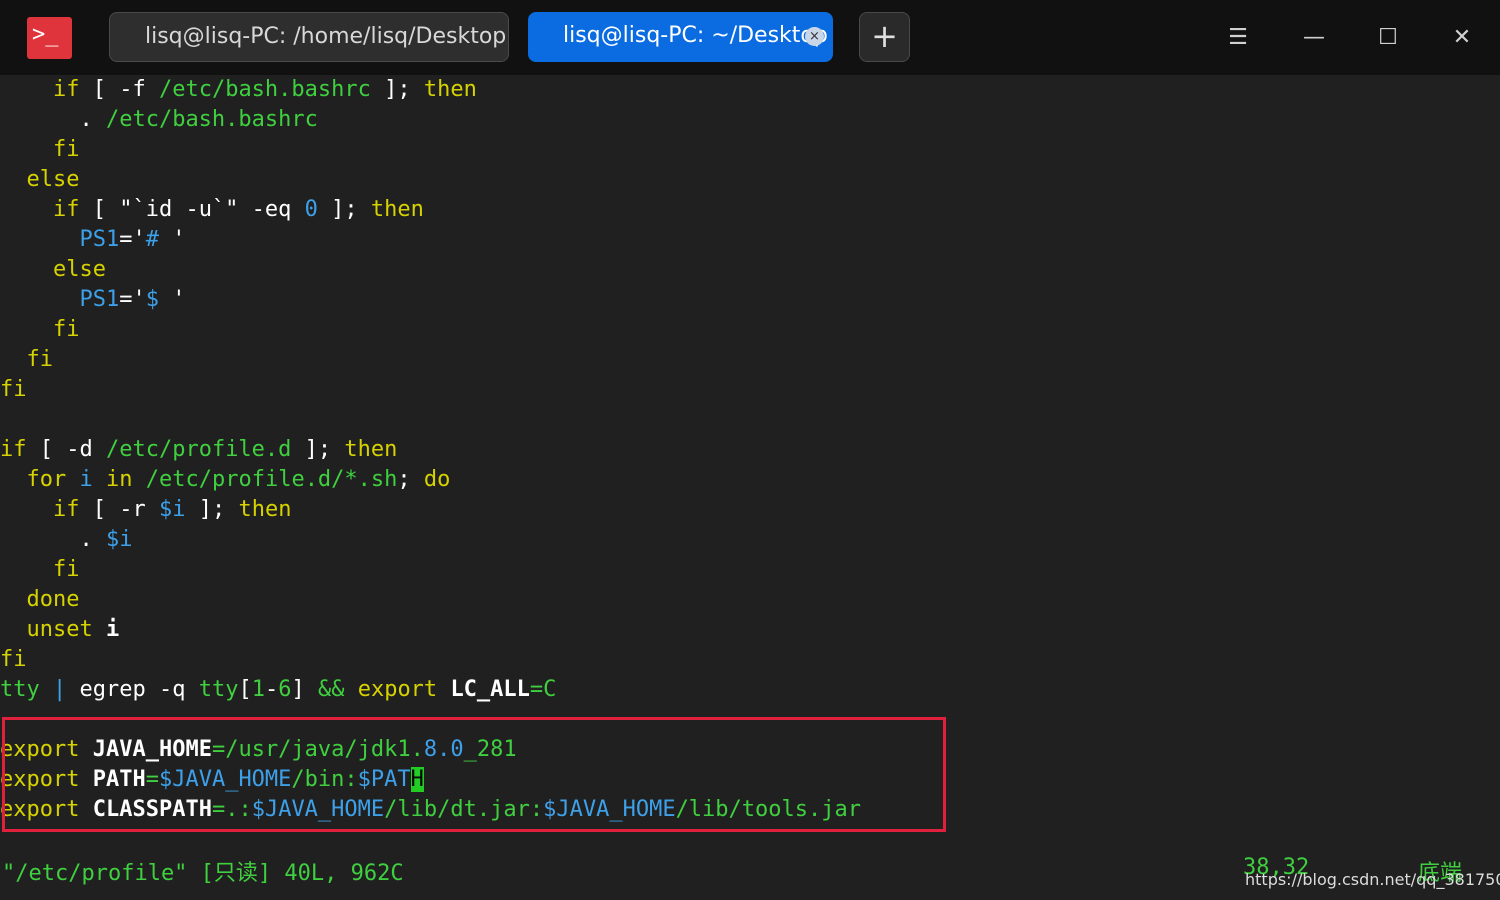 The width and height of the screenshot is (1500, 900). I want to click on new-tab-button: +, so click(884, 37).